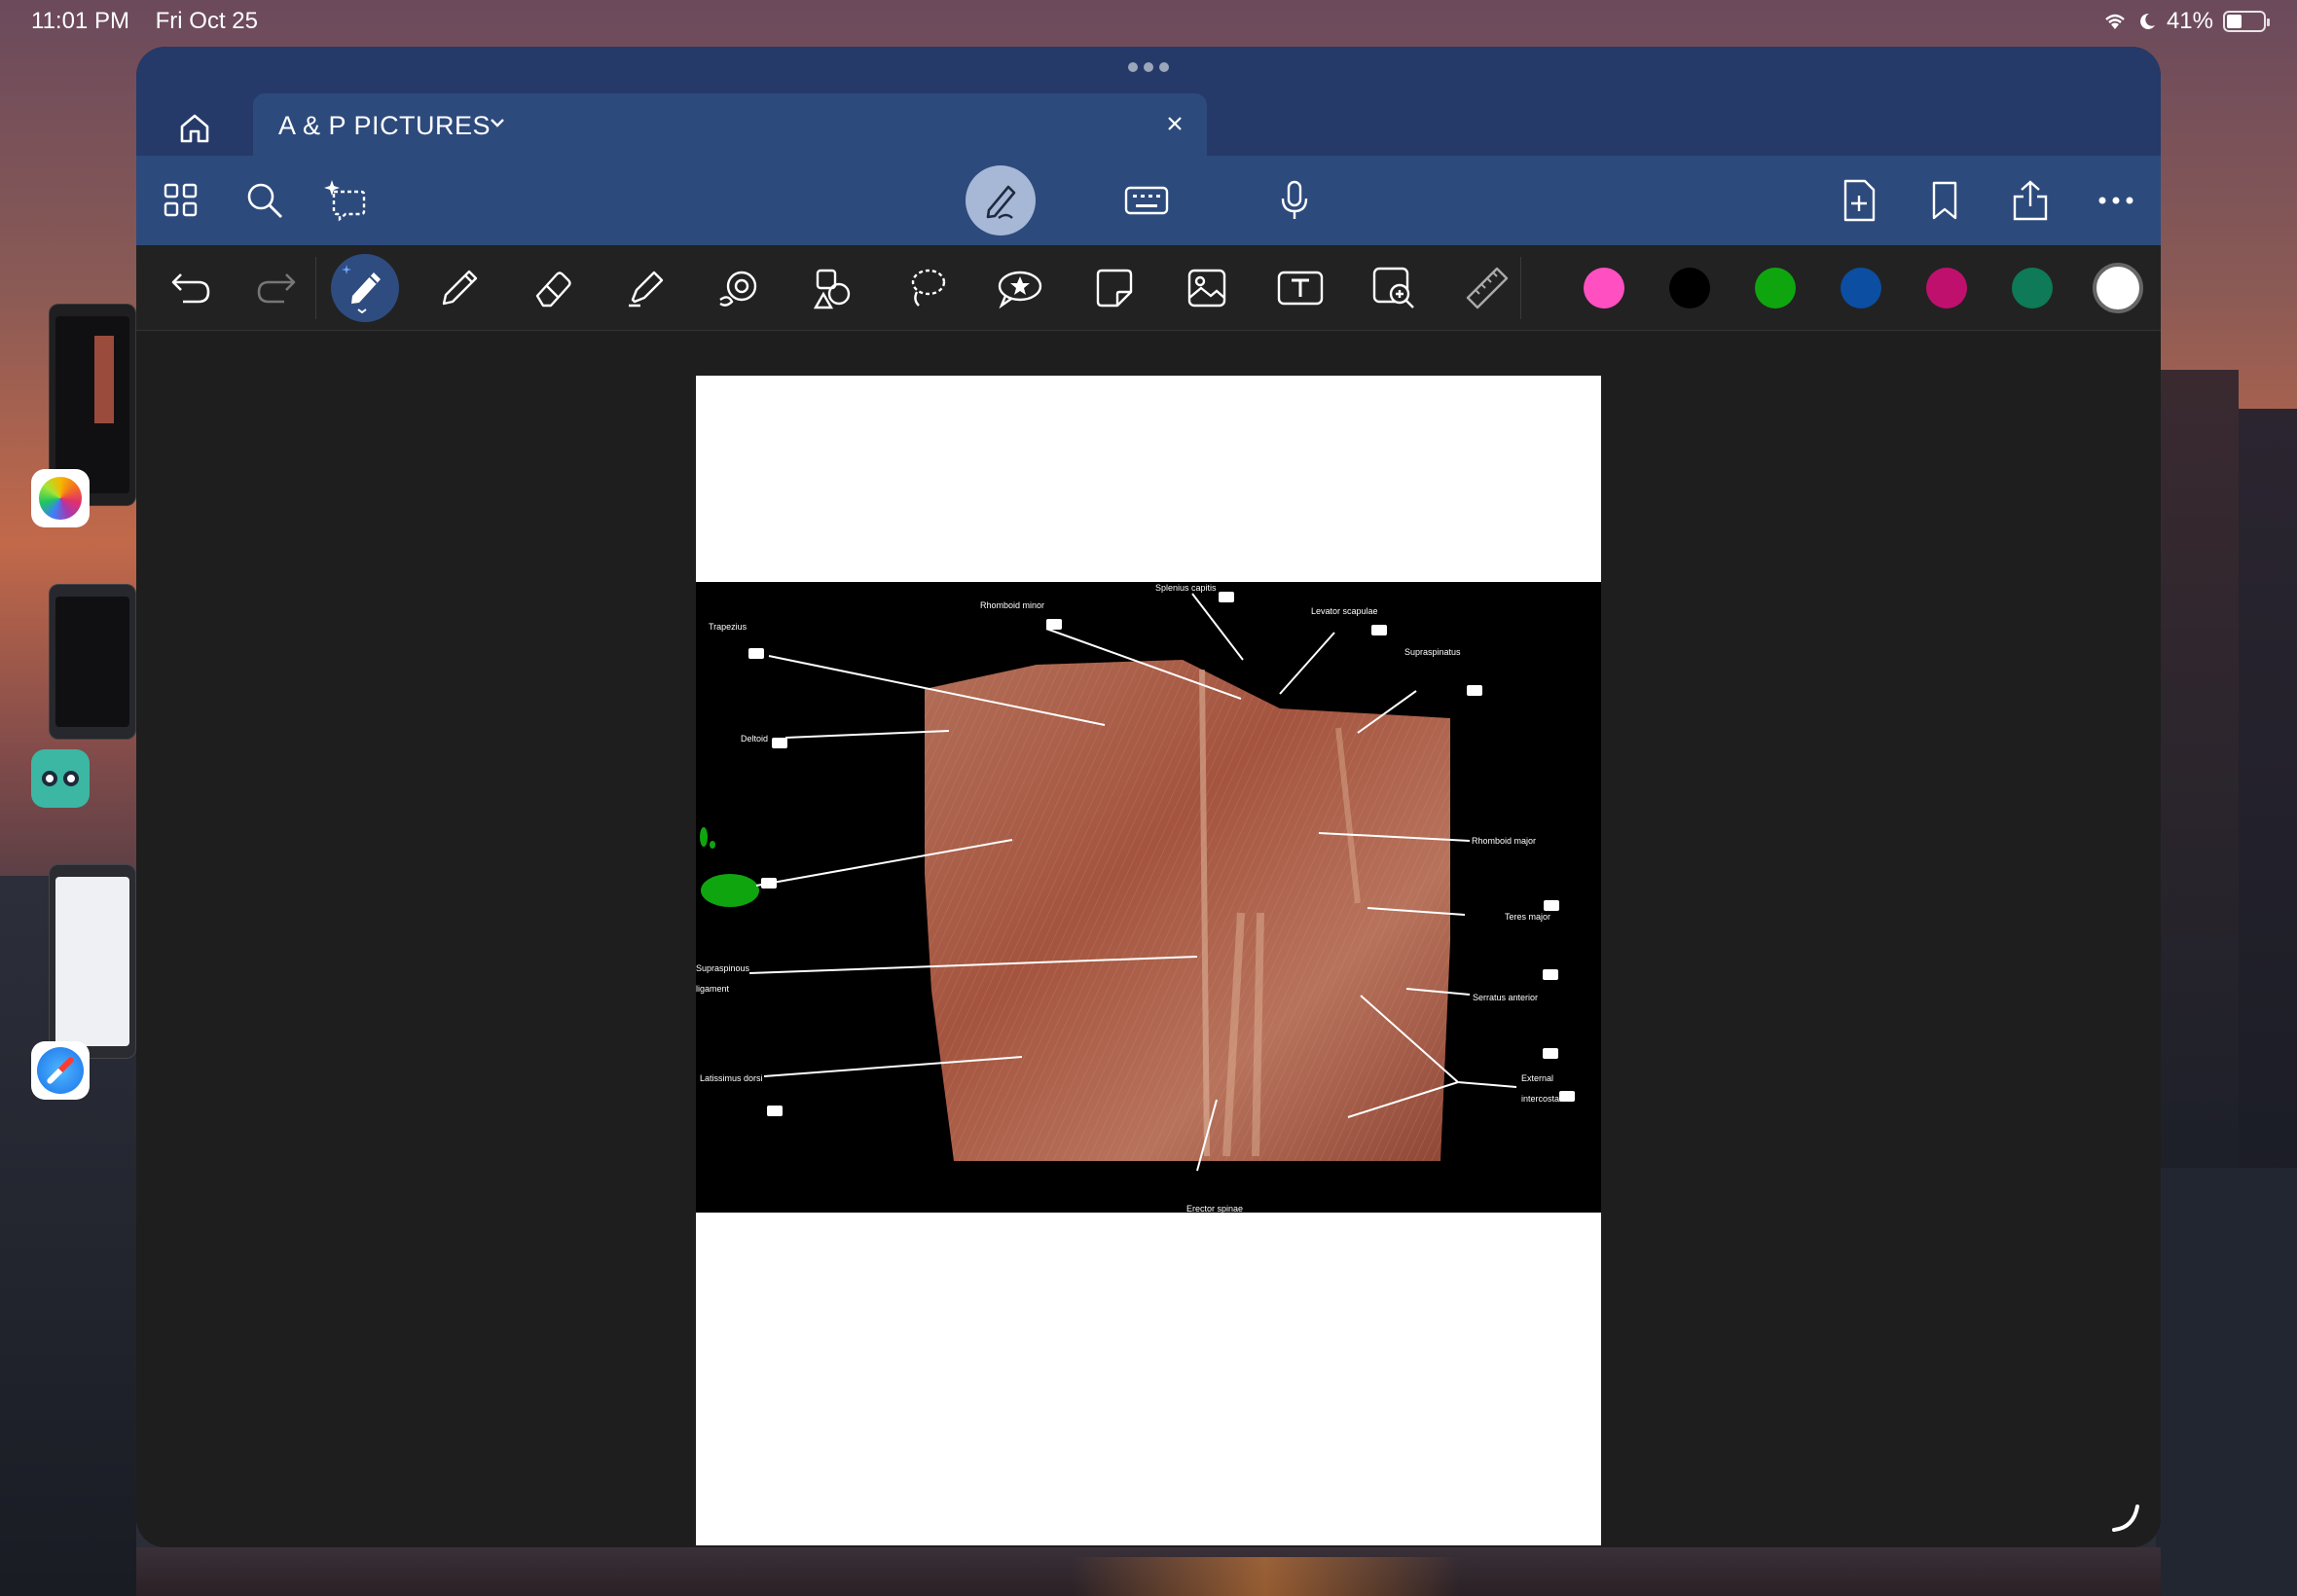 This screenshot has height=1596, width=2297. I want to click on bookmark-button, so click(1945, 200).